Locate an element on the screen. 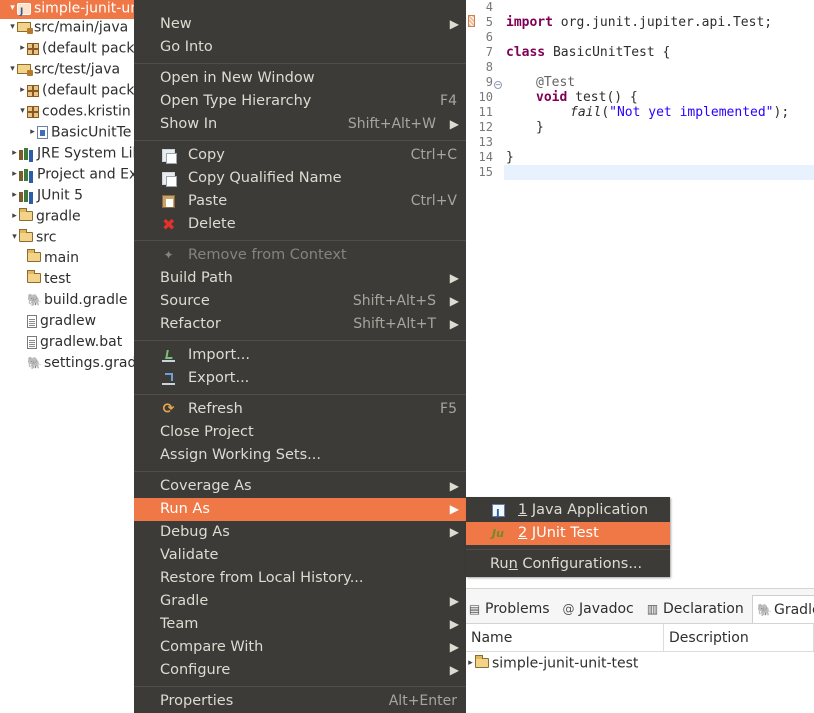 The height and width of the screenshot is (713, 814). menu-item-validate: Validate is located at coordinates (300, 555).